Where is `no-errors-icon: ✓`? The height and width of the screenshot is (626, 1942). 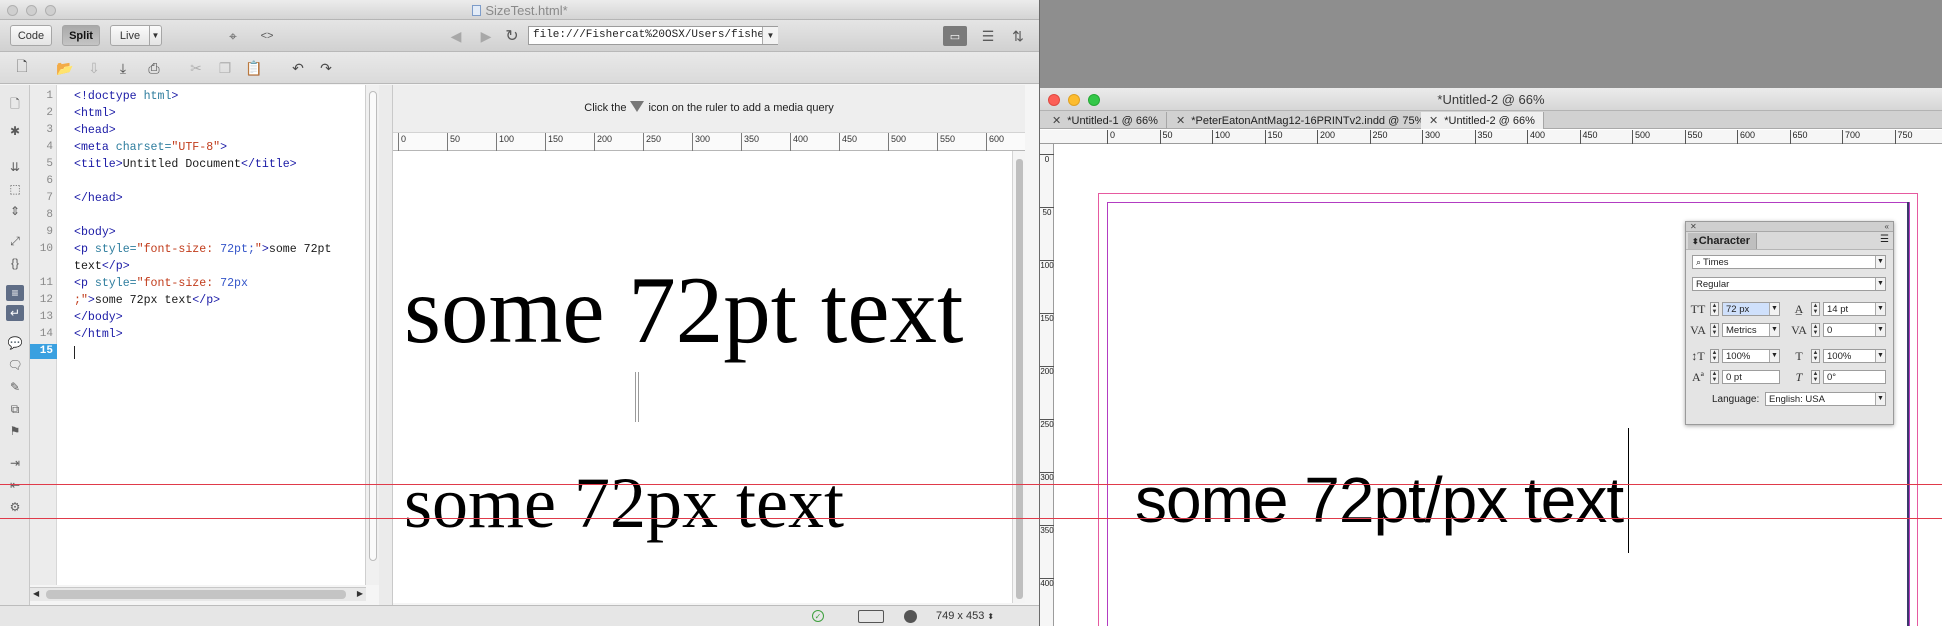 no-errors-icon: ✓ is located at coordinates (818, 616).